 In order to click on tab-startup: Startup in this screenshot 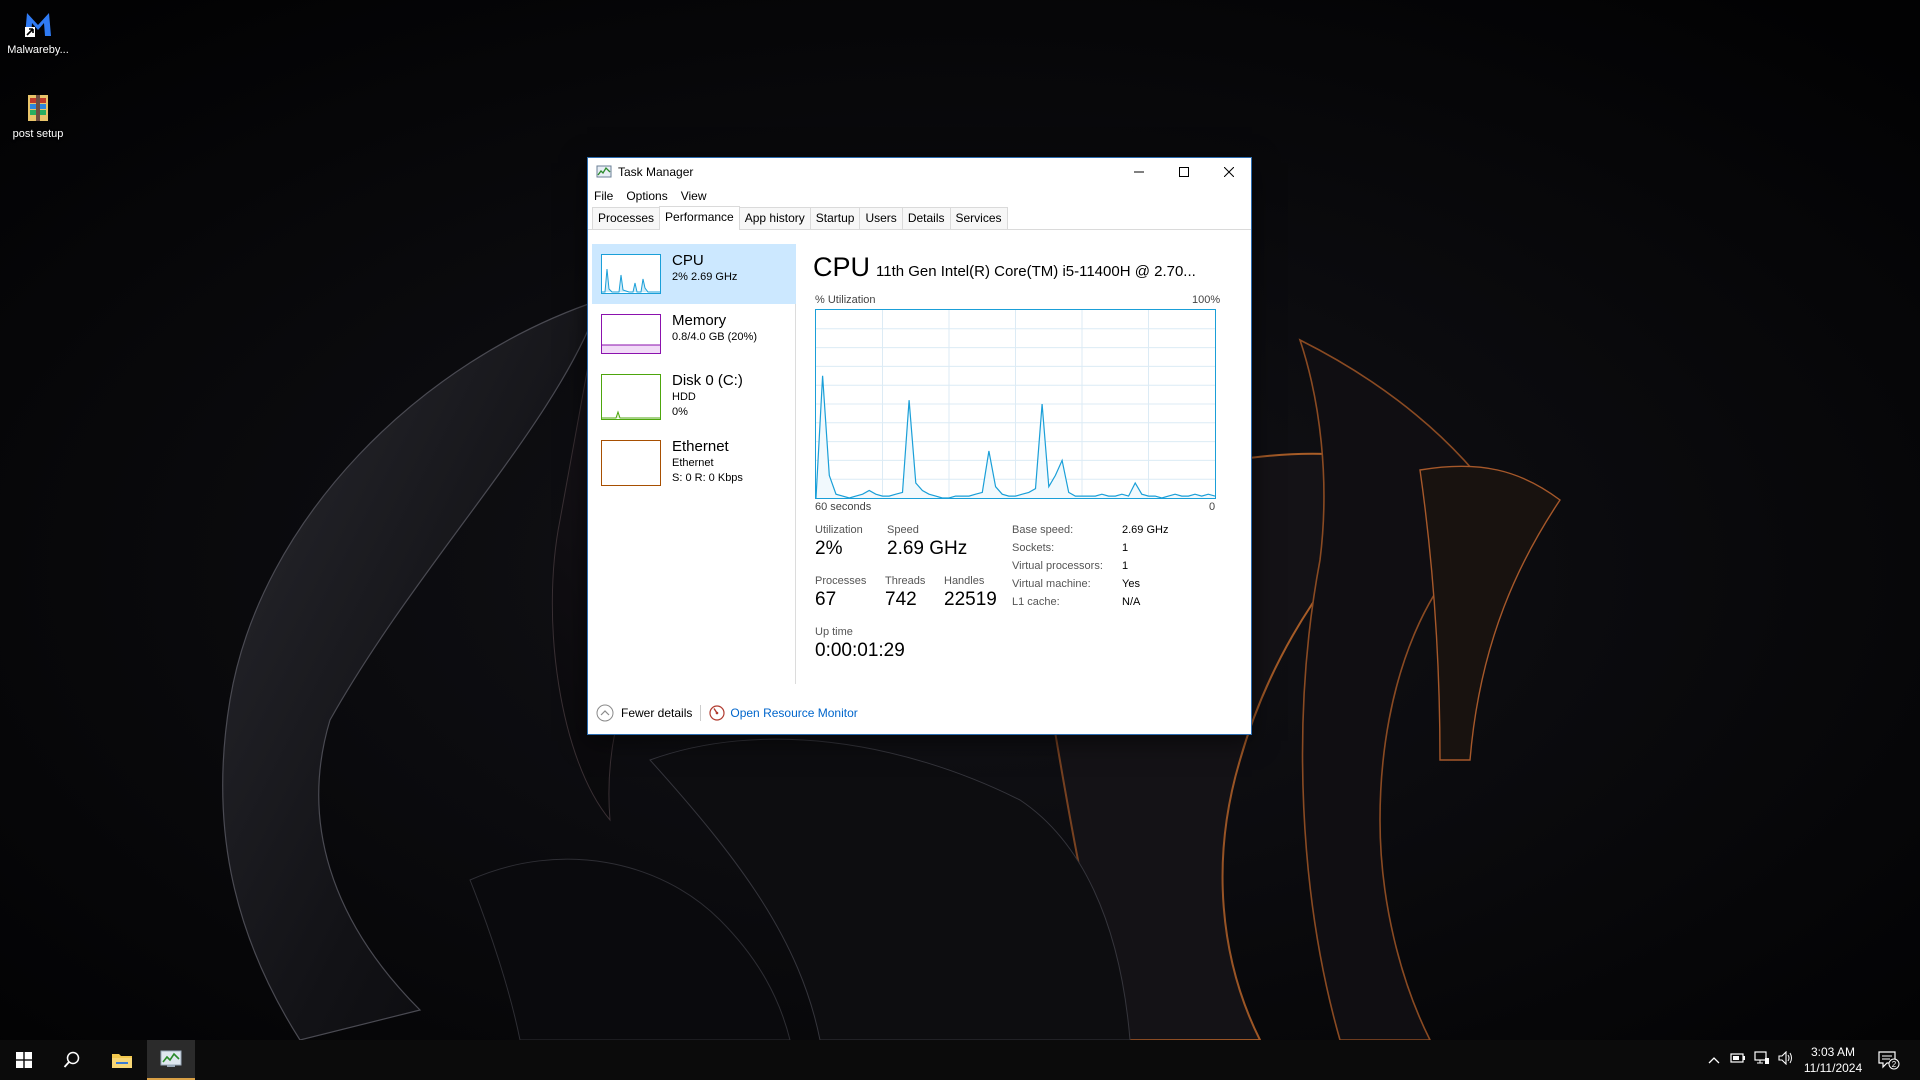, I will do `click(835, 218)`.